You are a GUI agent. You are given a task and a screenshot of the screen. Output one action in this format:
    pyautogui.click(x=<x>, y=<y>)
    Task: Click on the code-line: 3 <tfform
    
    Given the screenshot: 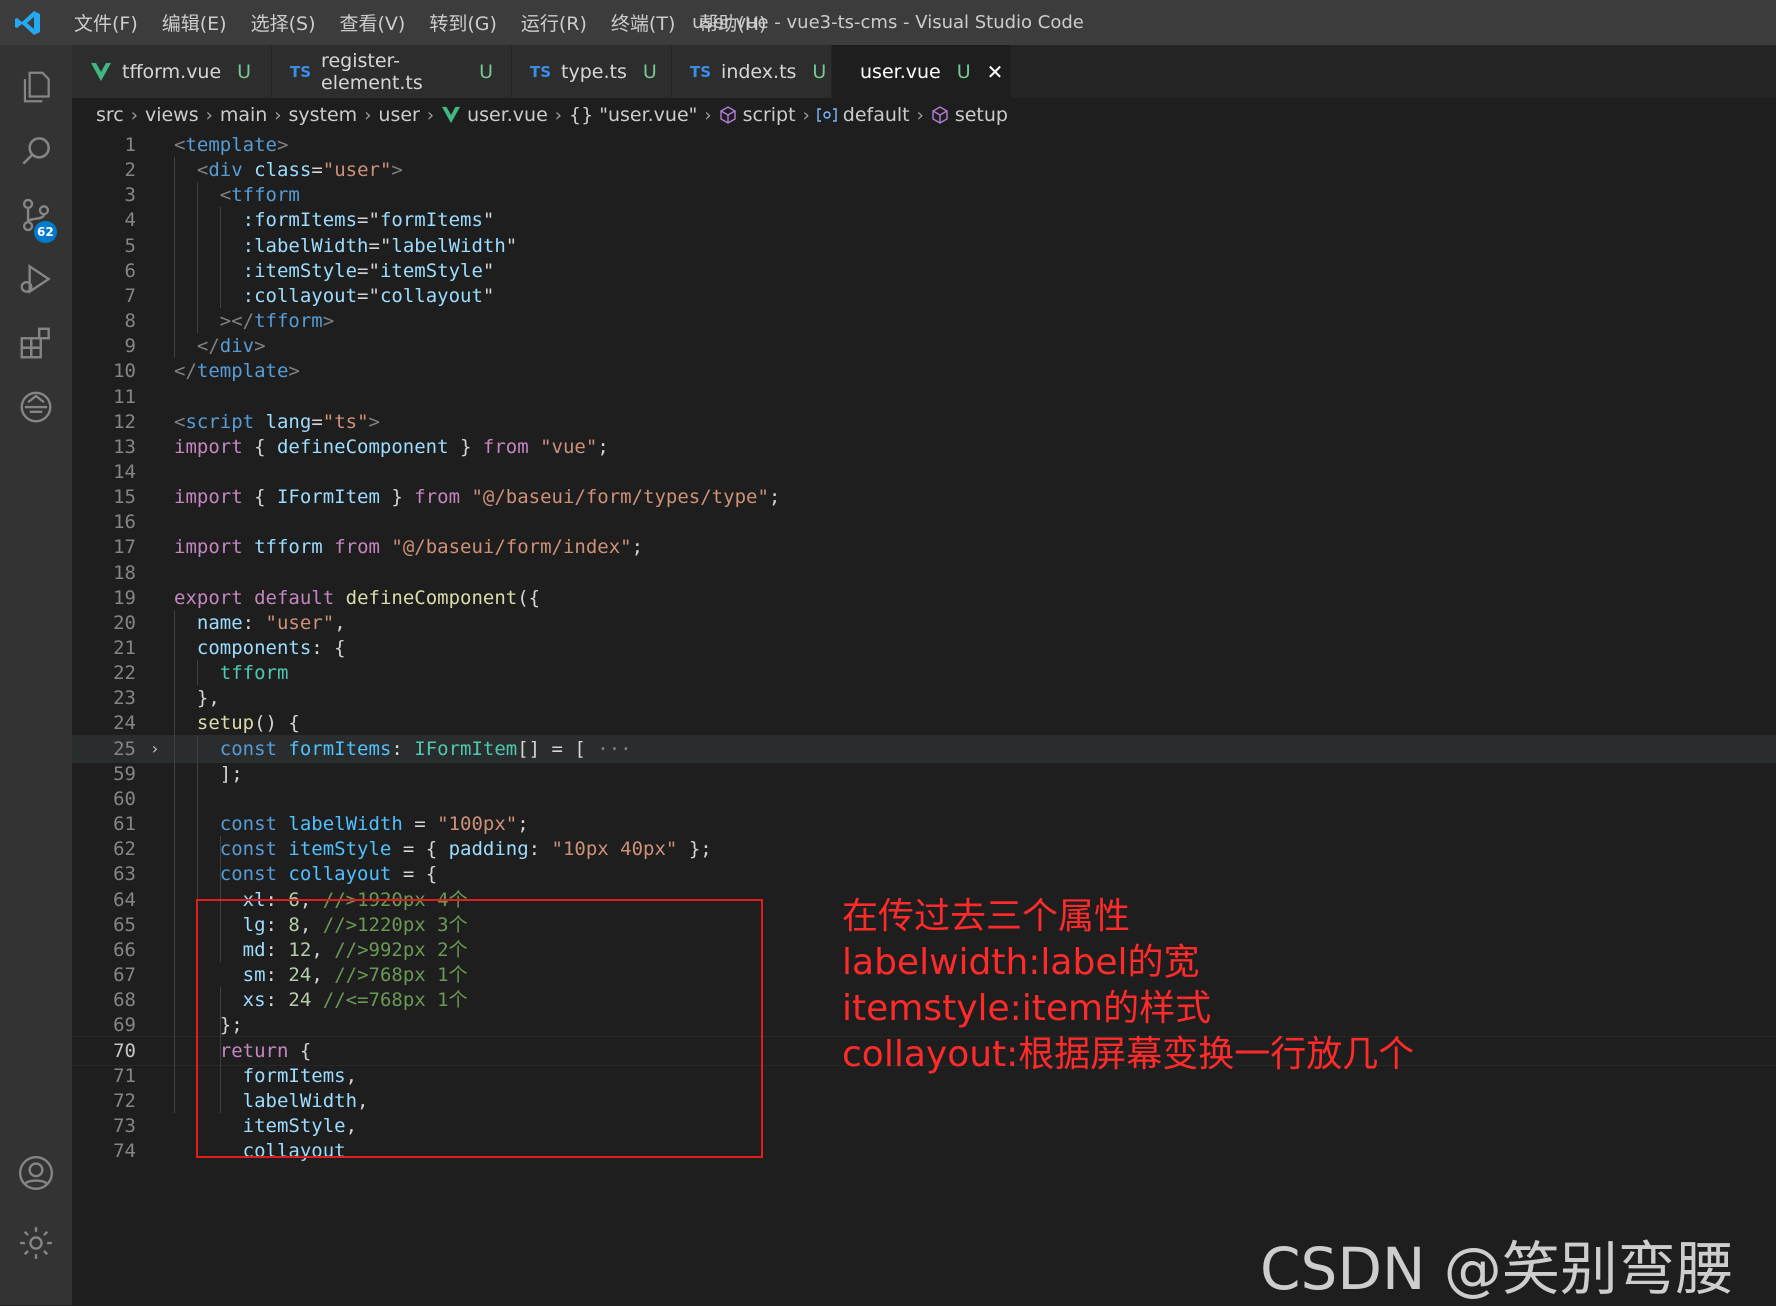 What is the action you would take?
    pyautogui.click(x=924, y=195)
    